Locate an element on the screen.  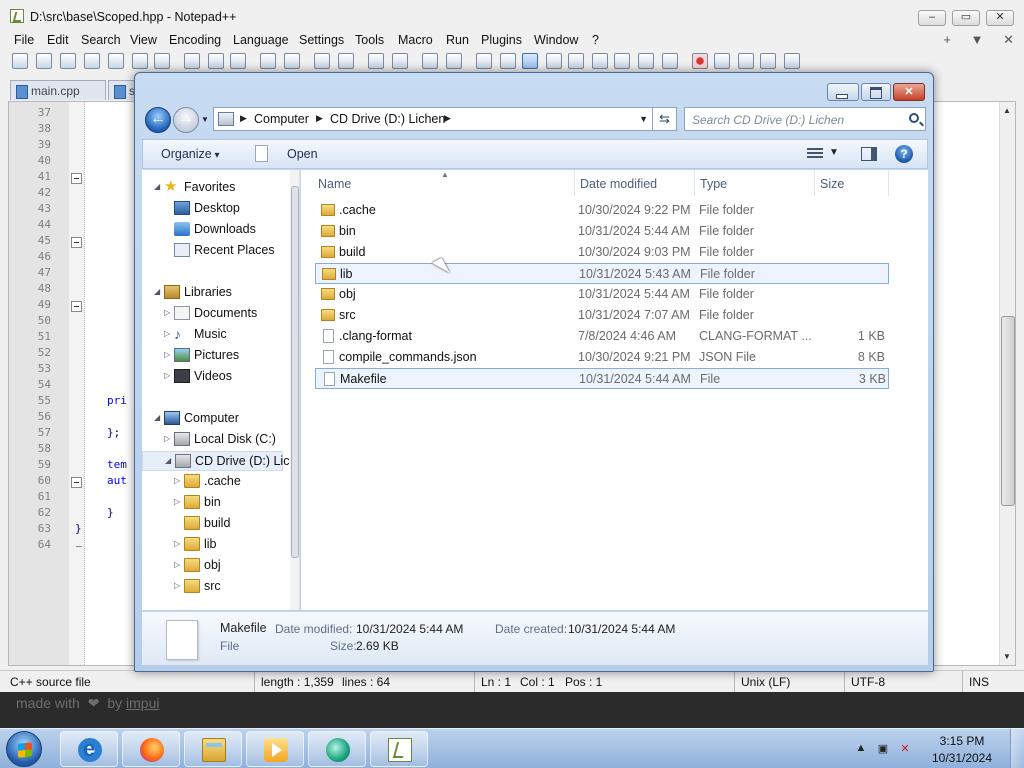
views-icon is located at coordinates (815, 154).